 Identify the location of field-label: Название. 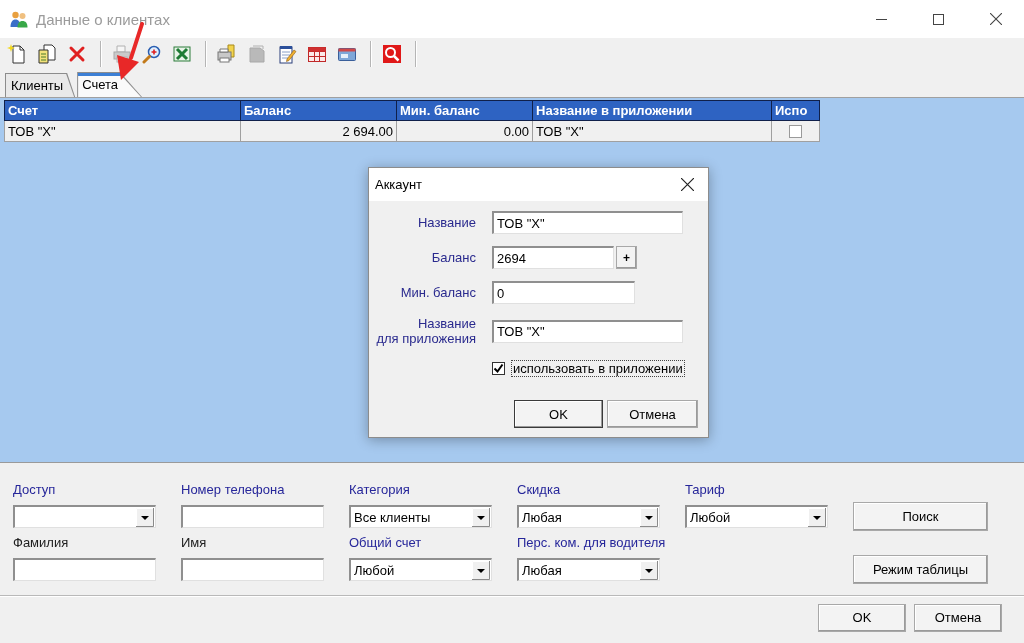
(446, 222).